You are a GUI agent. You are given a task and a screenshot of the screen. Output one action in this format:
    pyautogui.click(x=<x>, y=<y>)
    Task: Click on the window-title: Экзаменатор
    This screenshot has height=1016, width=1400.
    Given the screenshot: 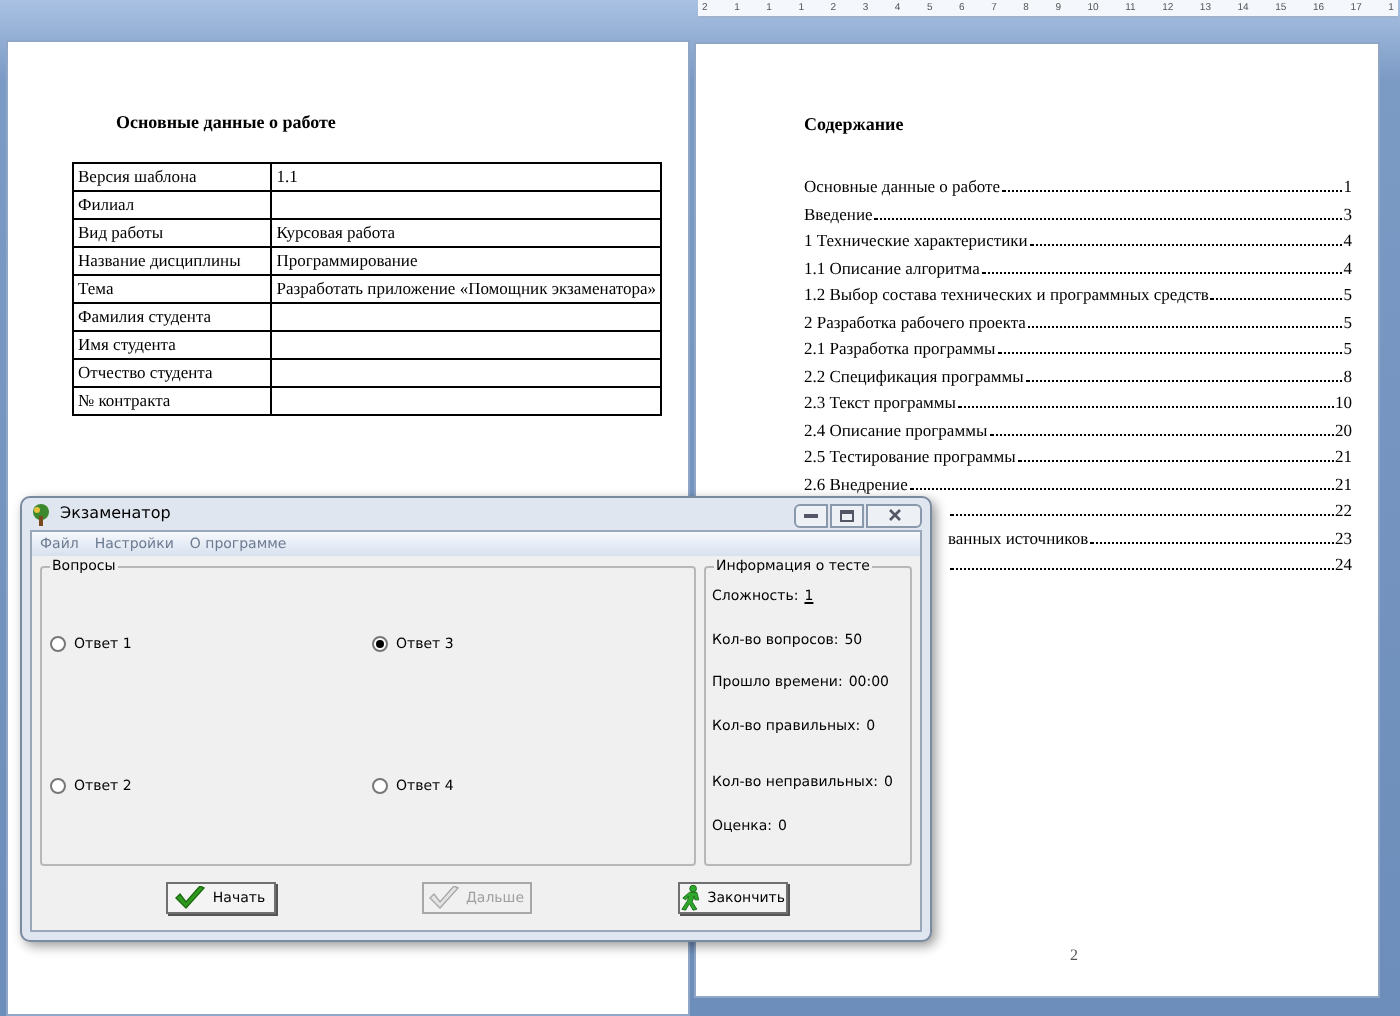 What is the action you would take?
    pyautogui.click(x=115, y=514)
    